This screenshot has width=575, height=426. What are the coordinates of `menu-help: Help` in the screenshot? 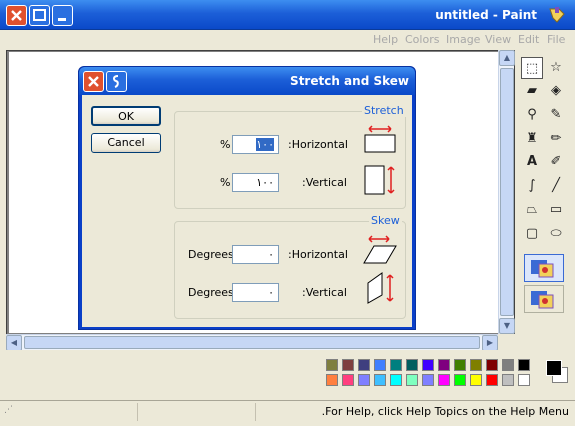 It's located at (385, 39).